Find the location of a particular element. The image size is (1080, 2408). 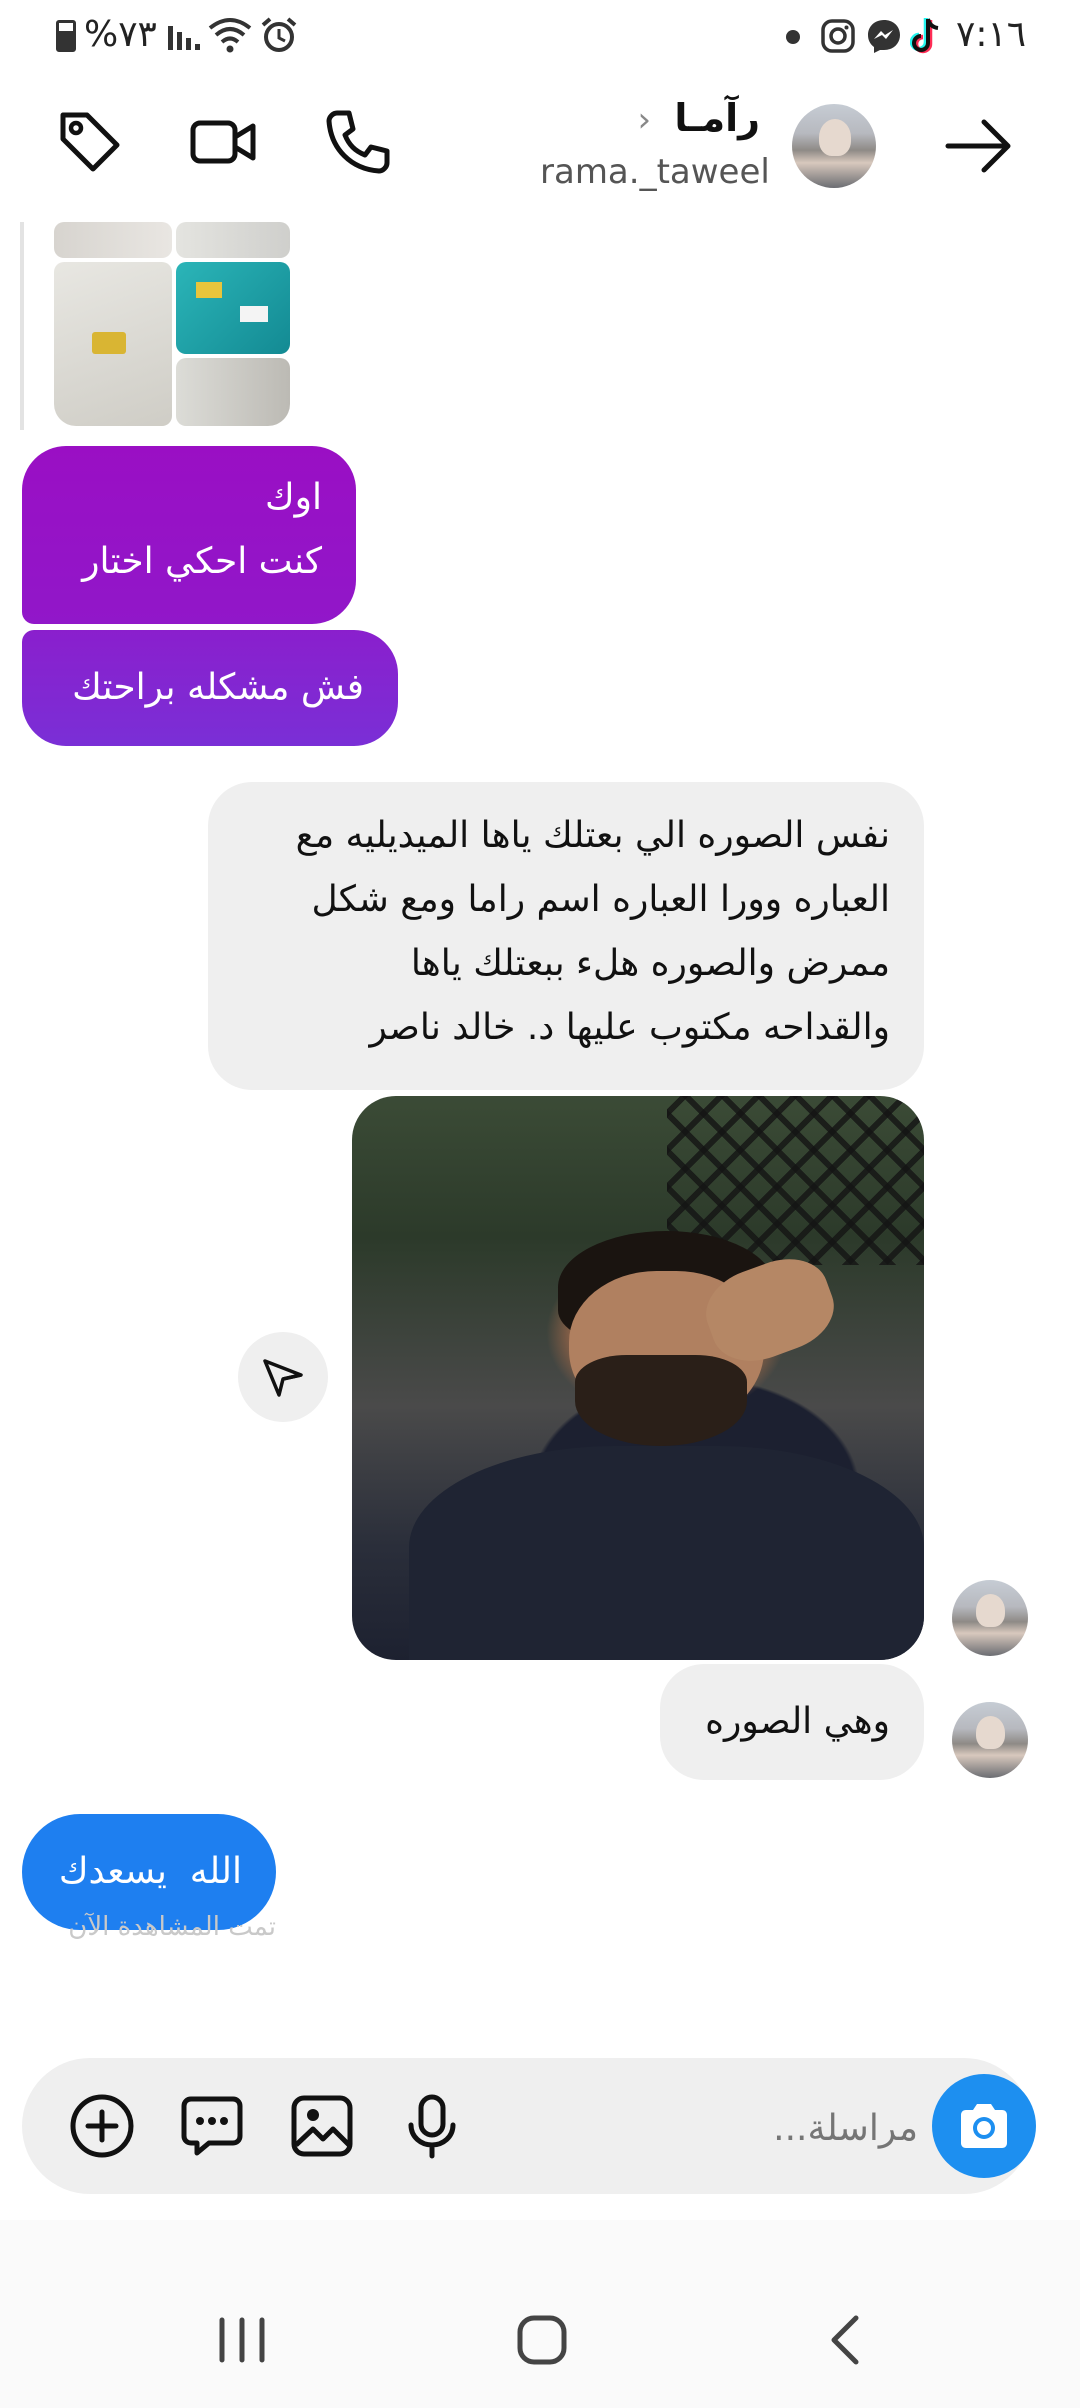

battery-icon is located at coordinates (66, 36).